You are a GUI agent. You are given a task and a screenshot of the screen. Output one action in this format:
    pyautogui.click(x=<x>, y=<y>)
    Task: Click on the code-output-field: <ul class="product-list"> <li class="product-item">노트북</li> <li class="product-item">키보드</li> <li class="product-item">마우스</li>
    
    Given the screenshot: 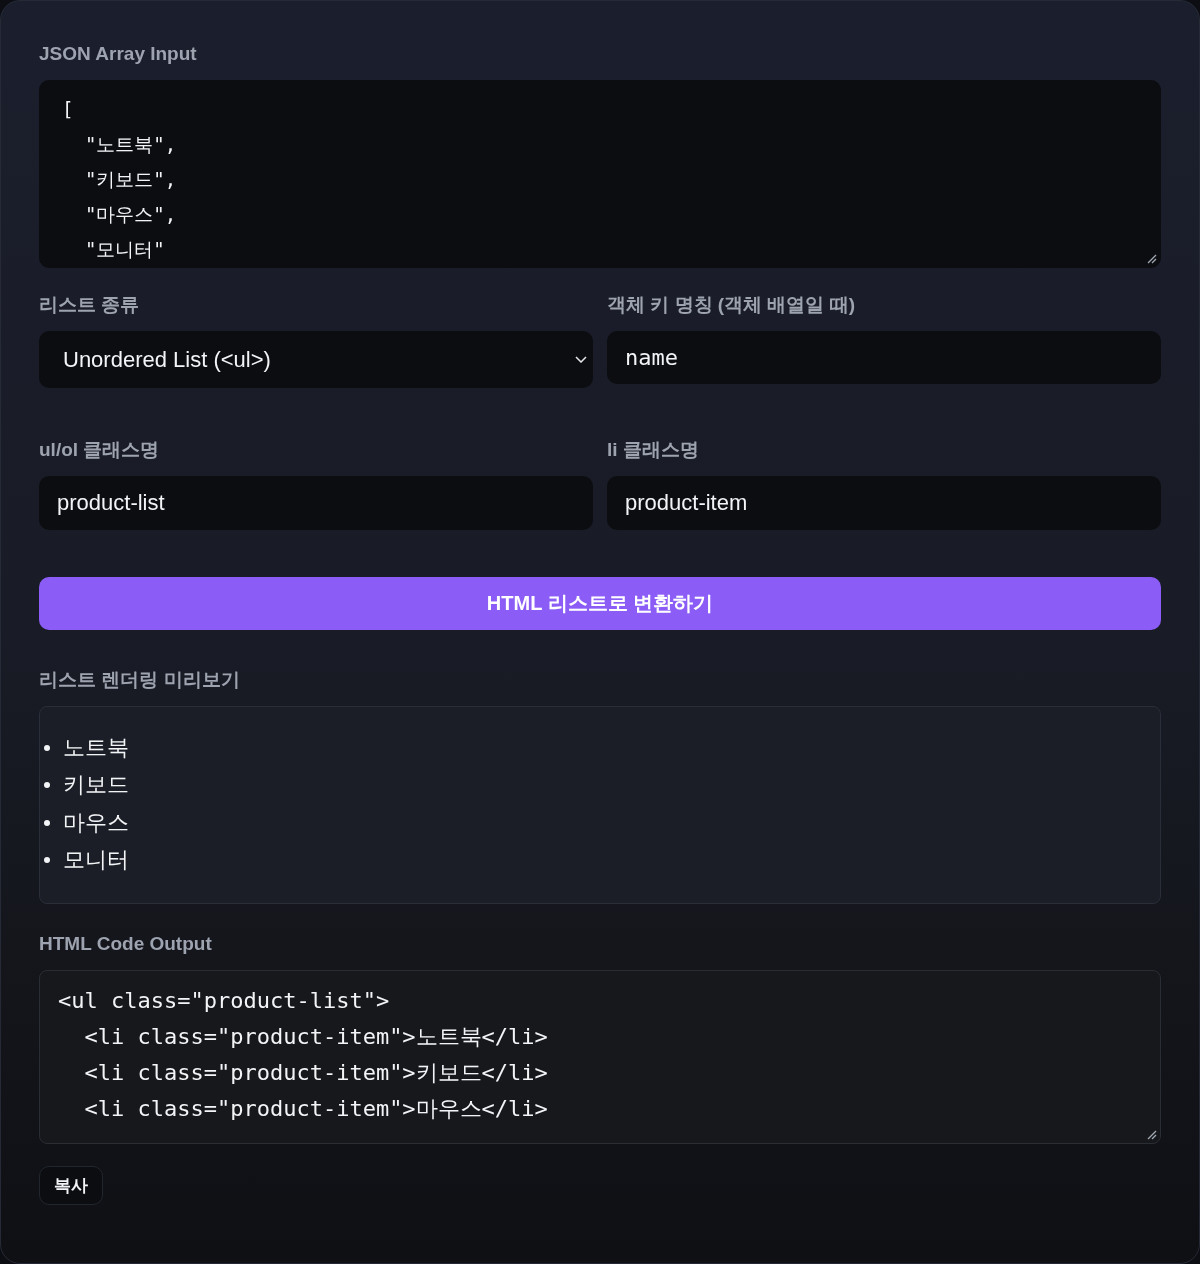 What is the action you would take?
    pyautogui.click(x=600, y=1057)
    